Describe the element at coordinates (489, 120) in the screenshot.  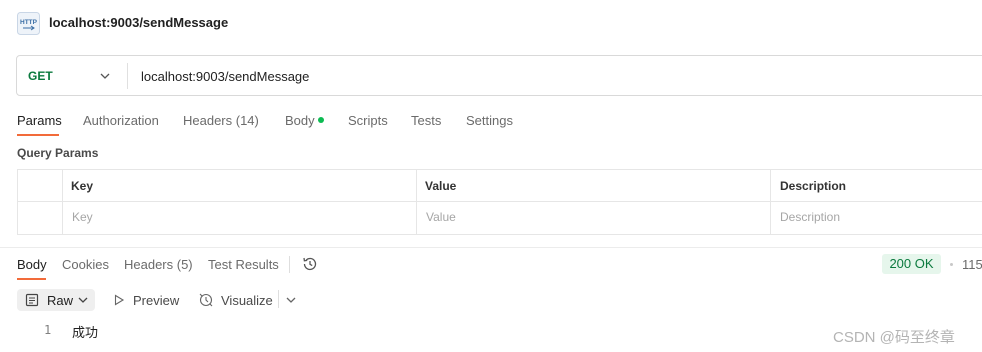
I see `tab-settings: Settings` at that location.